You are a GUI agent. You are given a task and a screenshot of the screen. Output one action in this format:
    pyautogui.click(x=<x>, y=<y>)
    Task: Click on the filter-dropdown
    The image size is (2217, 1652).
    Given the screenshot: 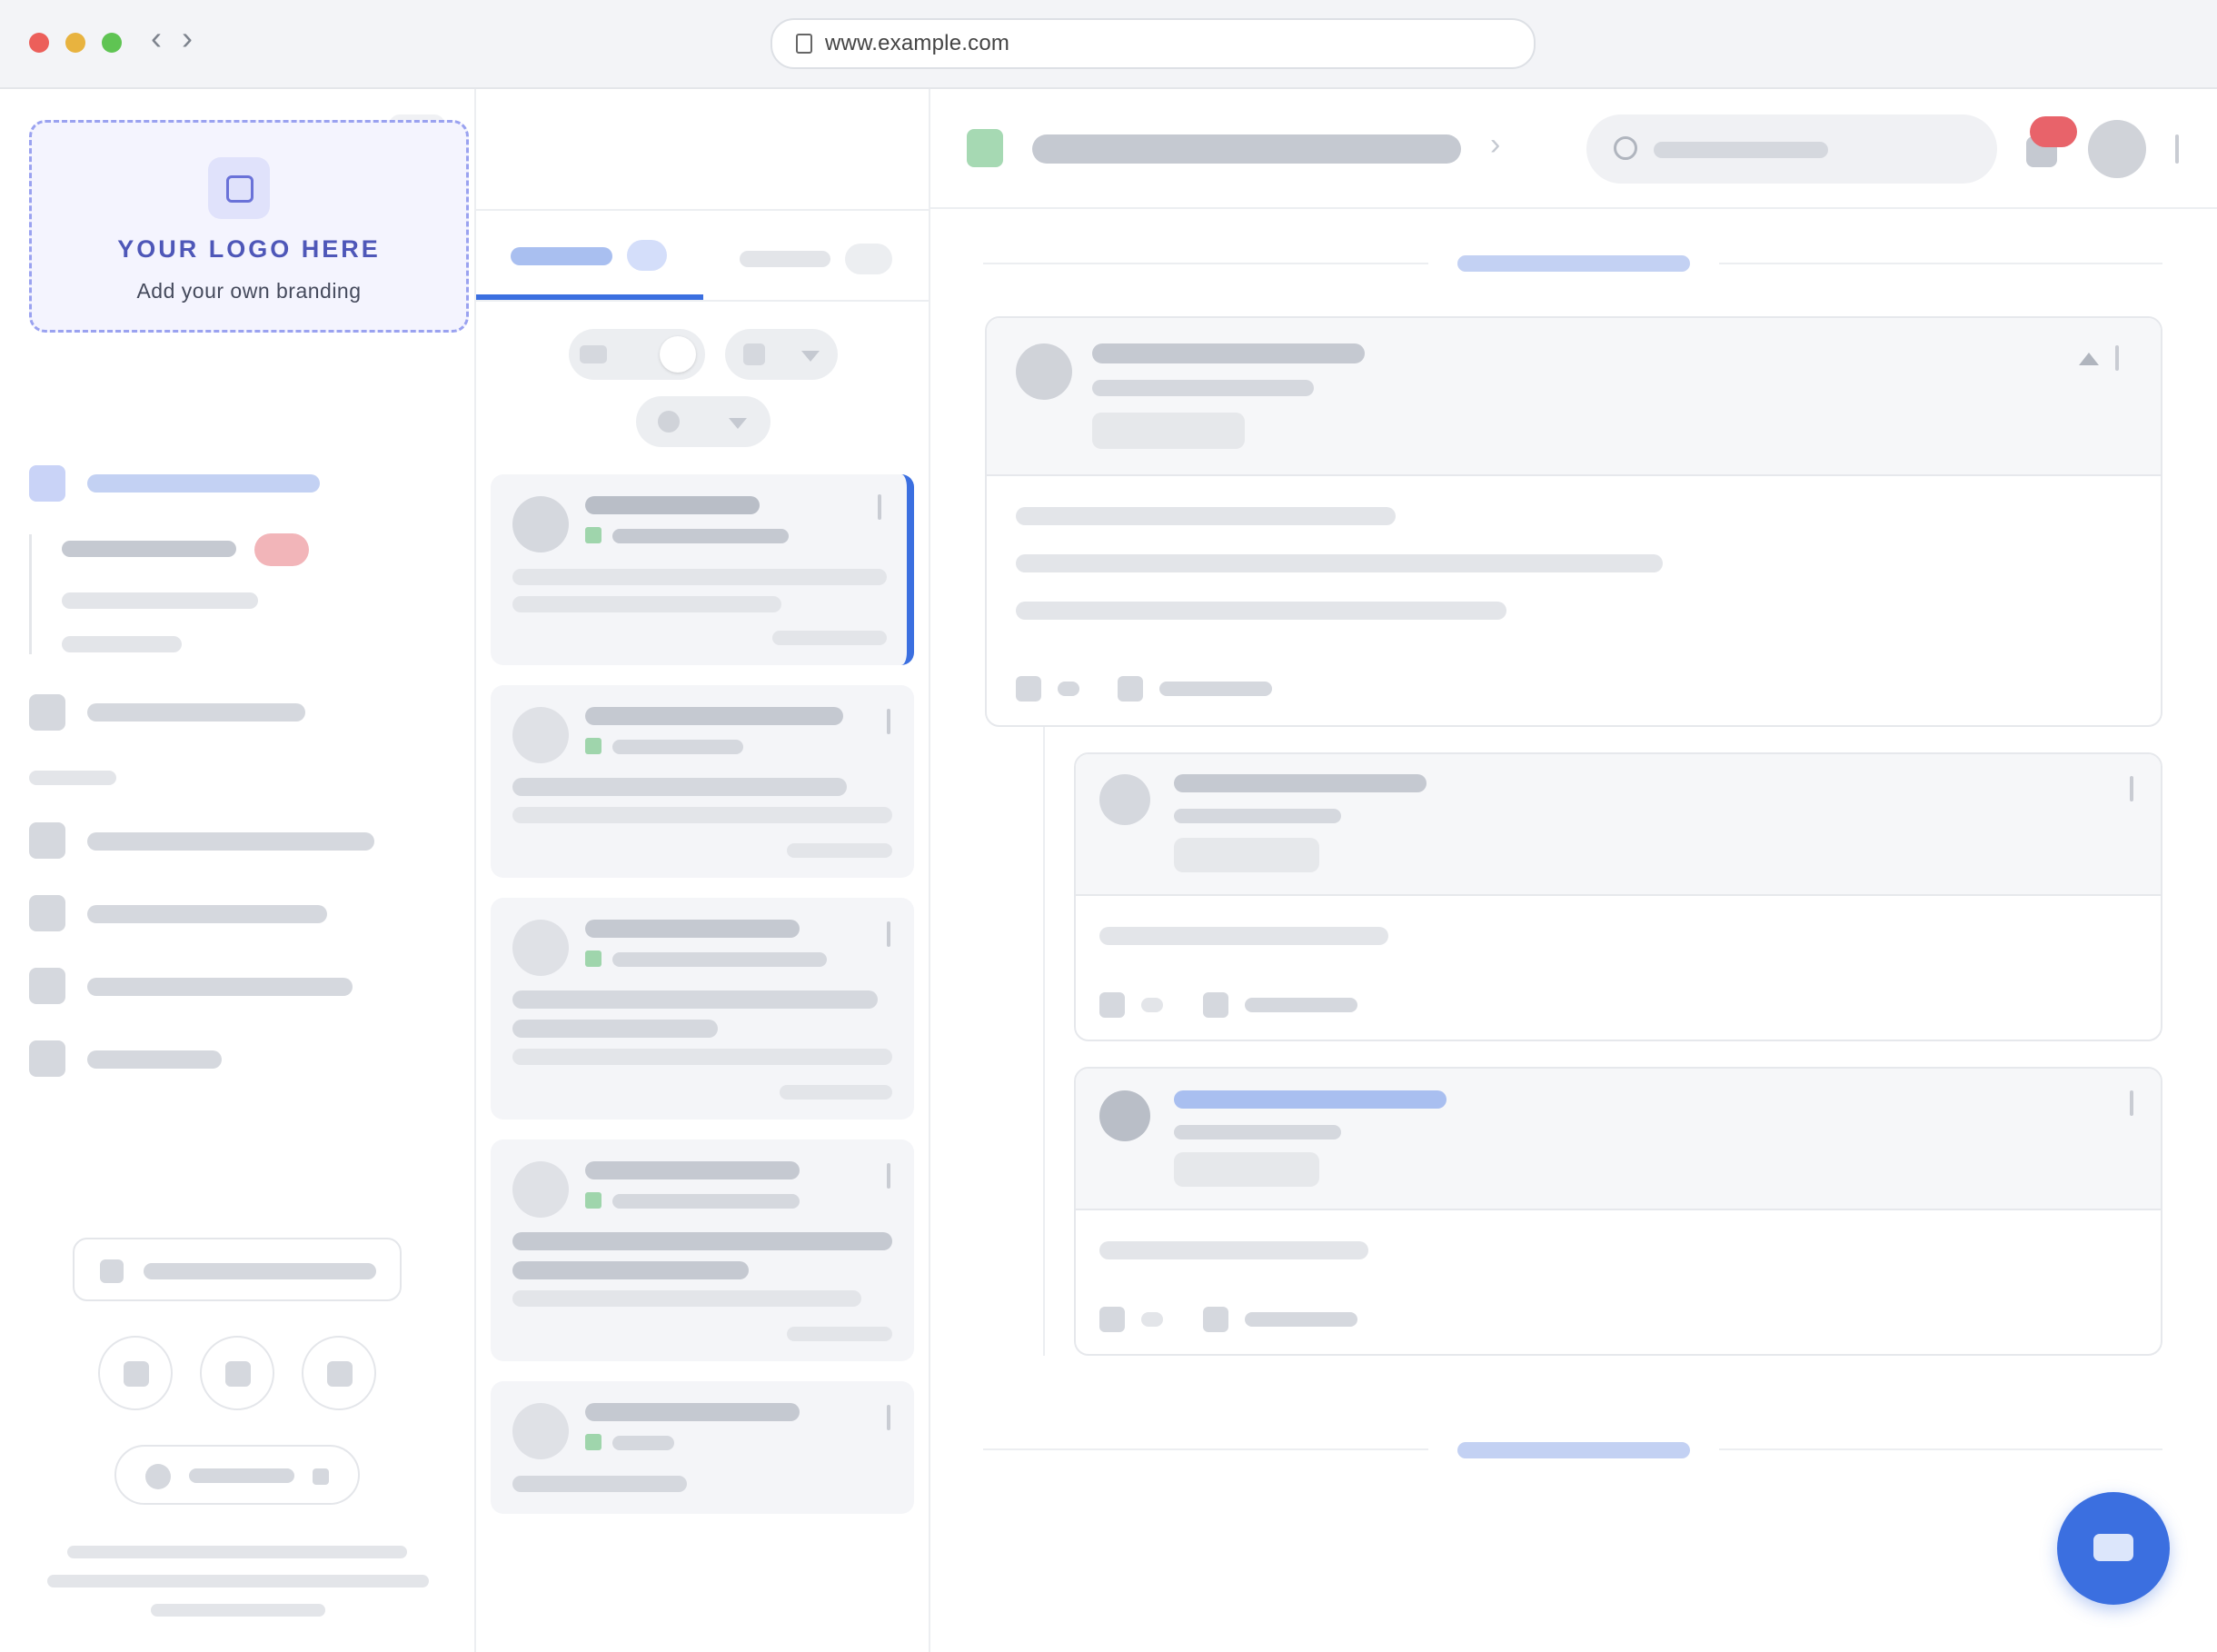 What is the action you would take?
    pyautogui.click(x=782, y=354)
    